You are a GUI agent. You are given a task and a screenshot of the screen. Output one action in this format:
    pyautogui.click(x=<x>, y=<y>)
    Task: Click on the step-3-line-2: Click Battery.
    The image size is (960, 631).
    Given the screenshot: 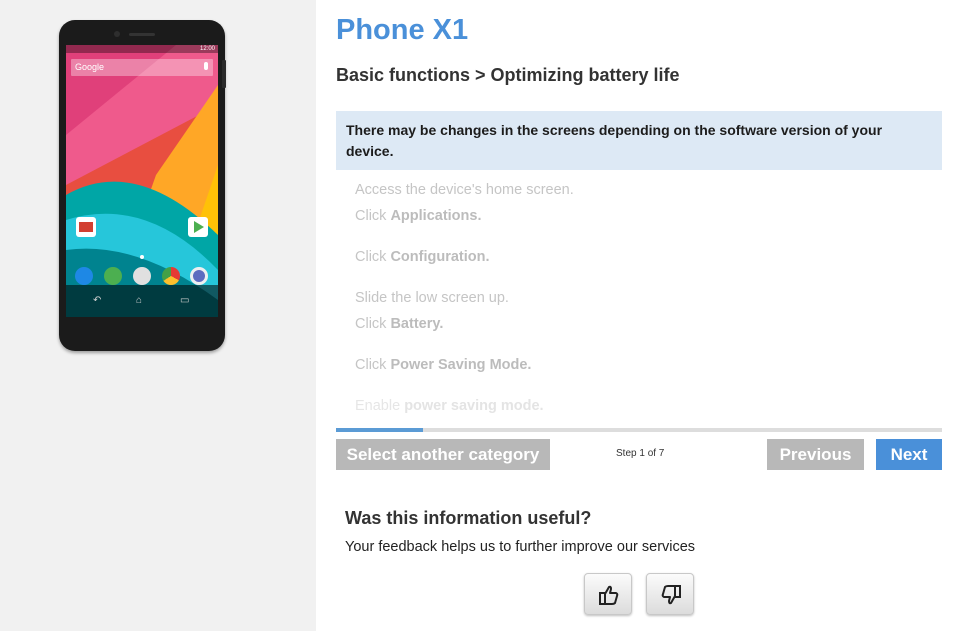 What is the action you would take?
    pyautogui.click(x=399, y=324)
    